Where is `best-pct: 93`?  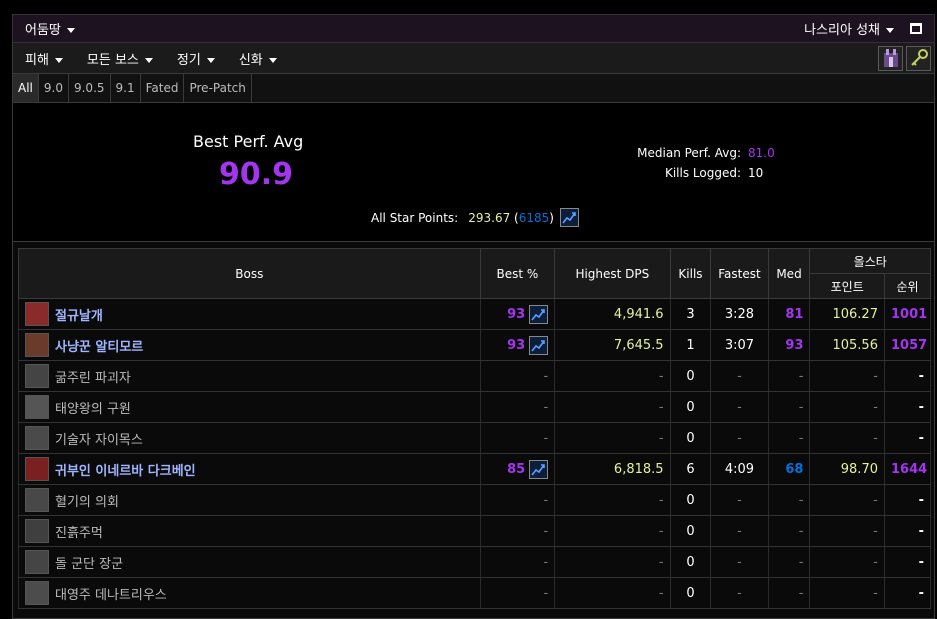 best-pct: 93 is located at coordinates (516, 314).